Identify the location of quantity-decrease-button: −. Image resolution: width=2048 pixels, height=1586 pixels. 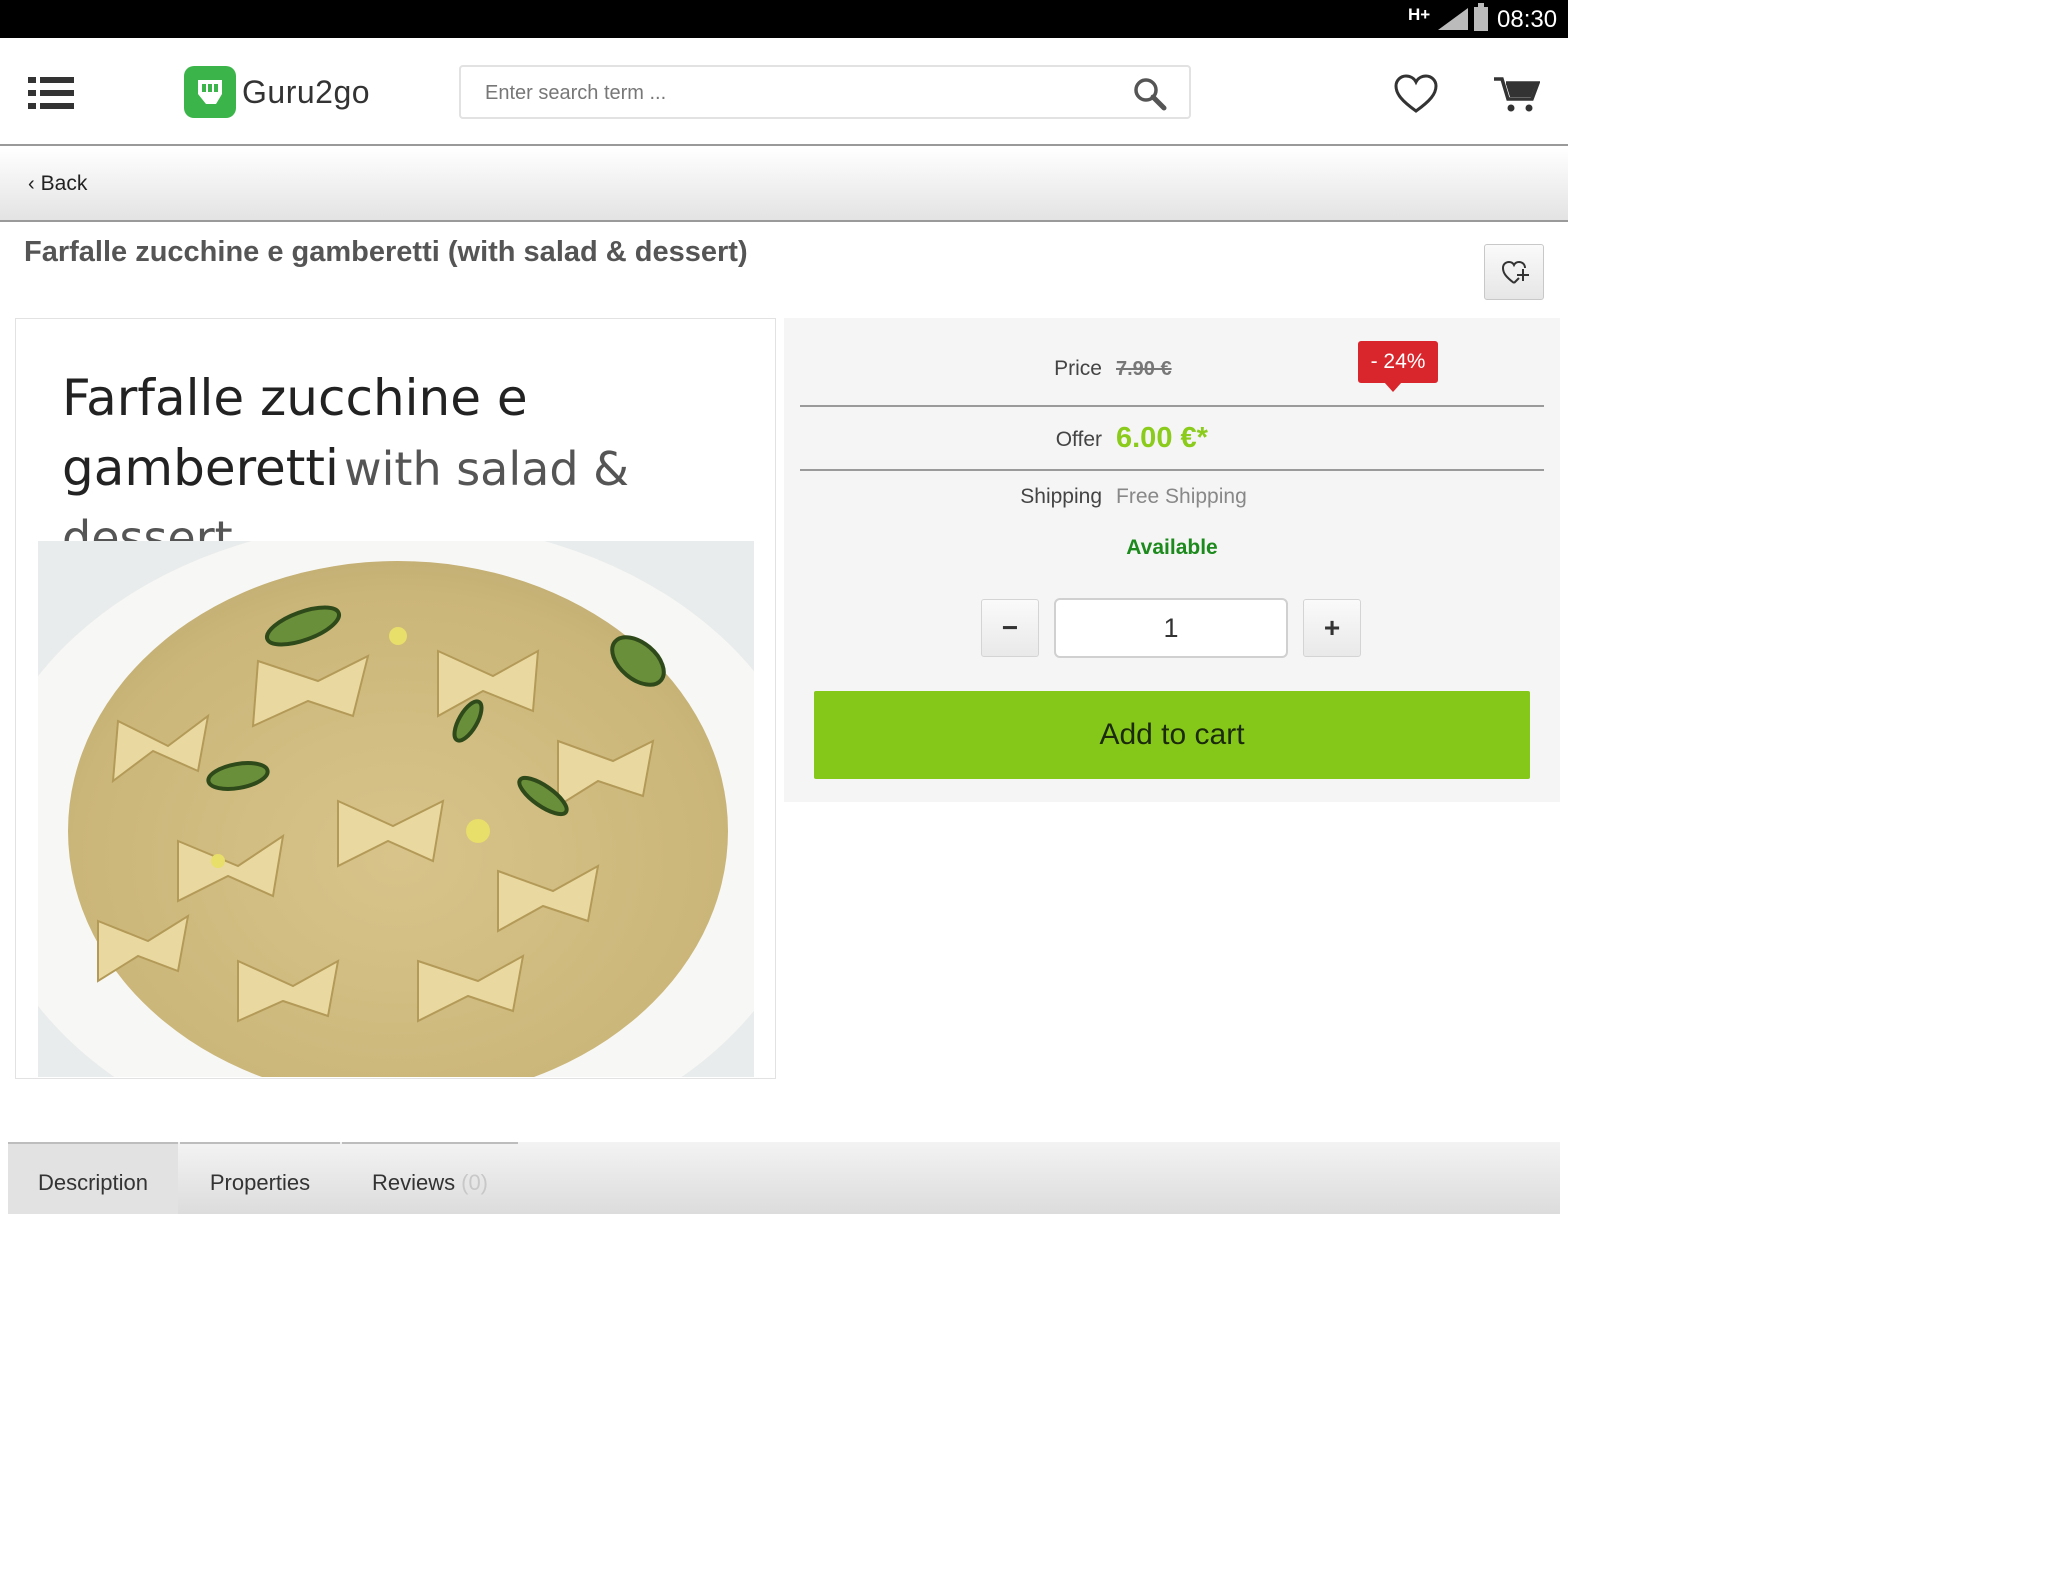
(1010, 628).